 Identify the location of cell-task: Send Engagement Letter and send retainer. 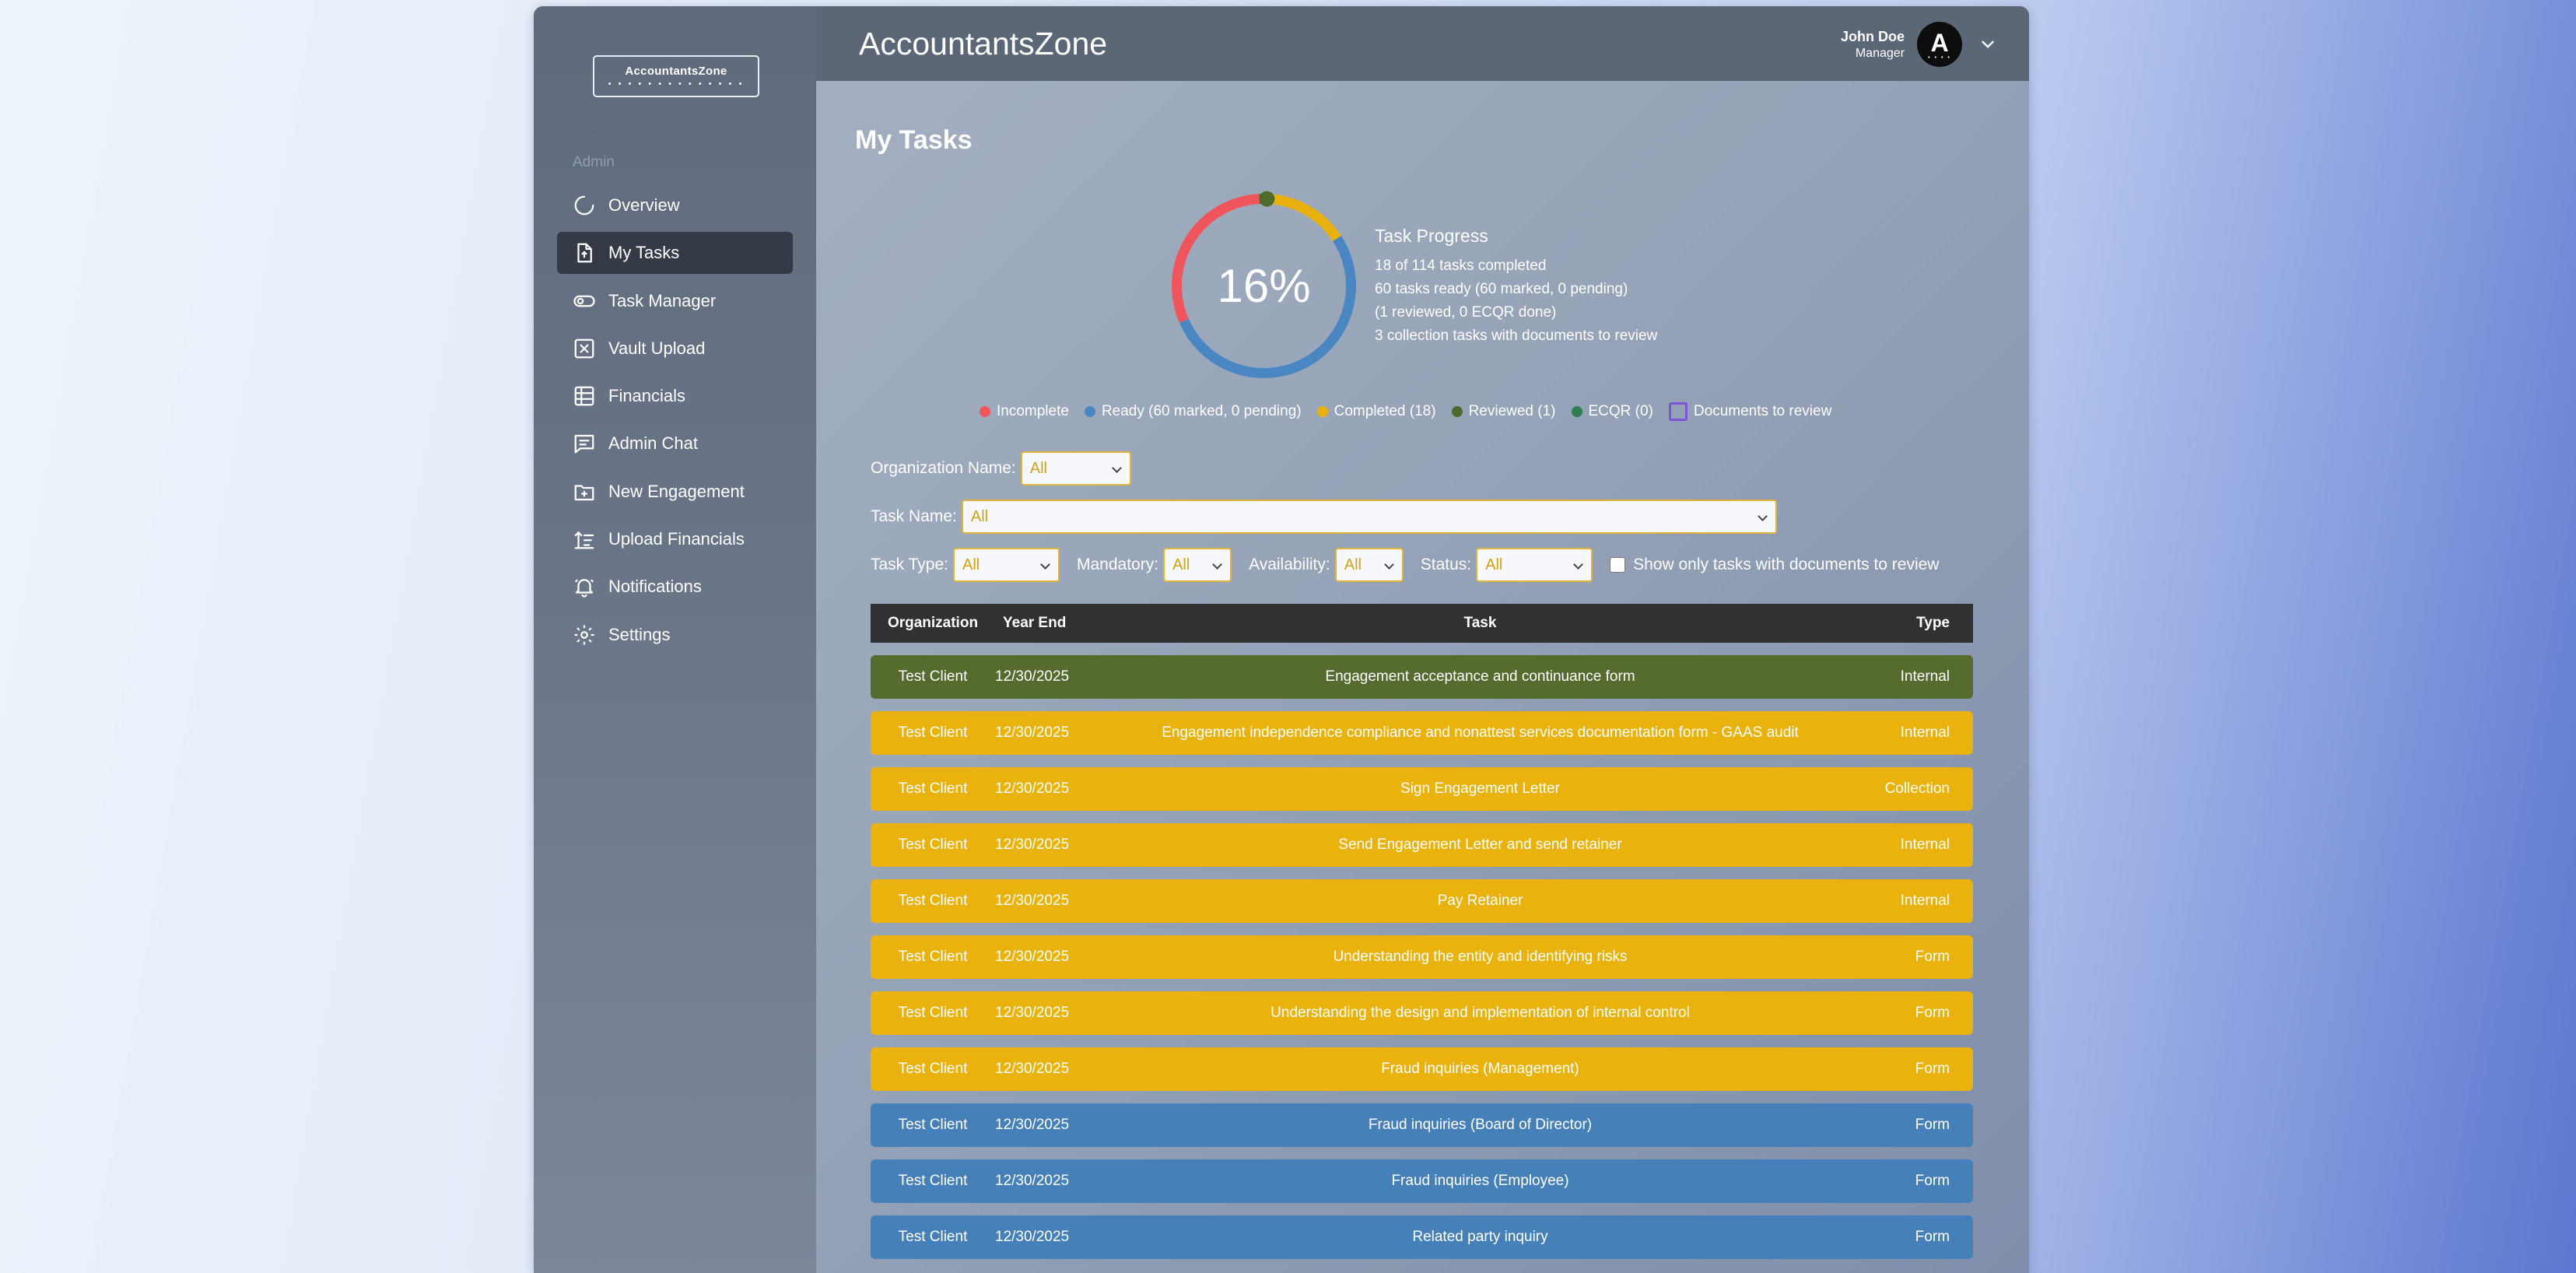
(1480, 844).